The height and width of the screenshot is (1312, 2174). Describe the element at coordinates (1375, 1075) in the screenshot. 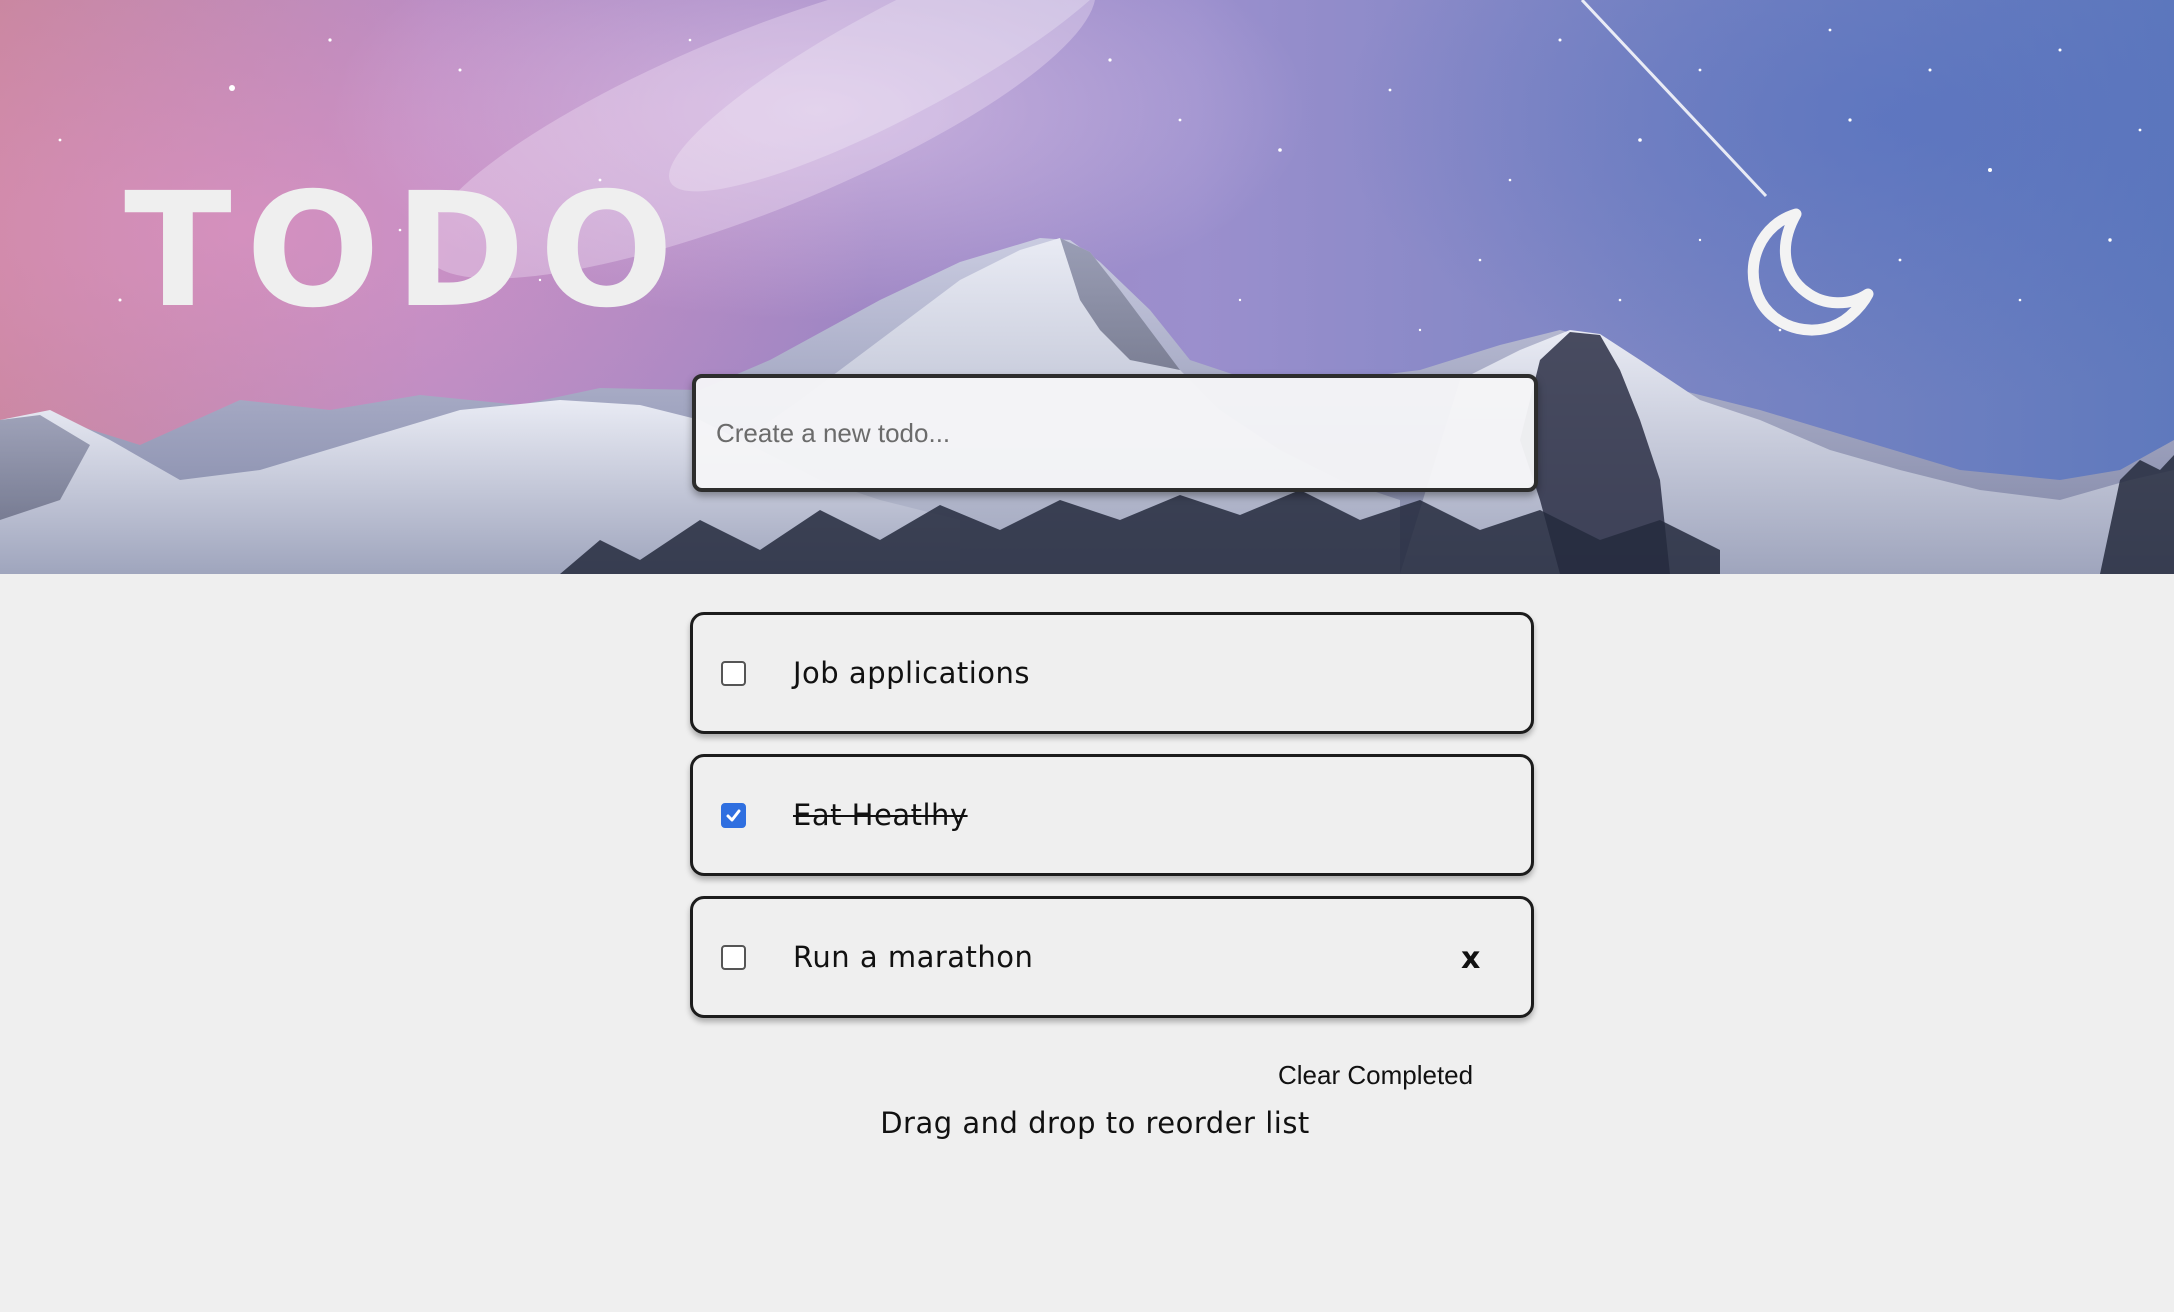

I see `clear-completed-button: Clear Completed` at that location.